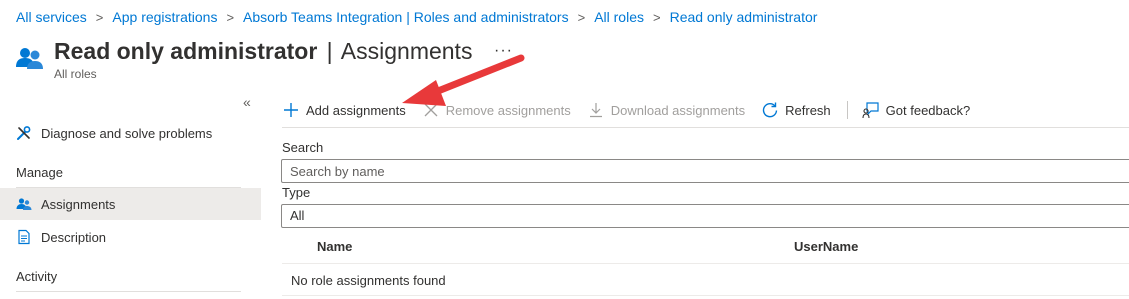  I want to click on breadcrumb-all-services: All services, so click(51, 17).